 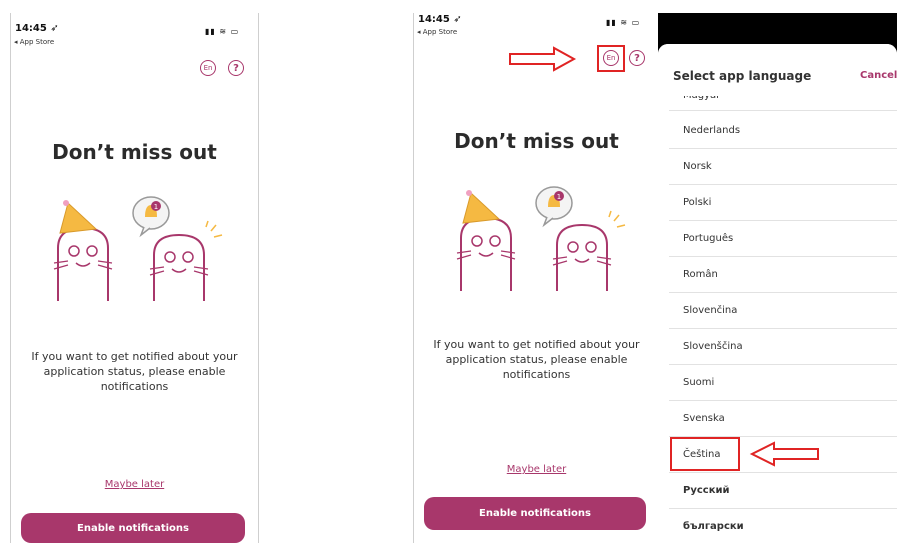 What do you see at coordinates (783, 526) in the screenshot?
I see `language-option-bulgarian: български` at bounding box center [783, 526].